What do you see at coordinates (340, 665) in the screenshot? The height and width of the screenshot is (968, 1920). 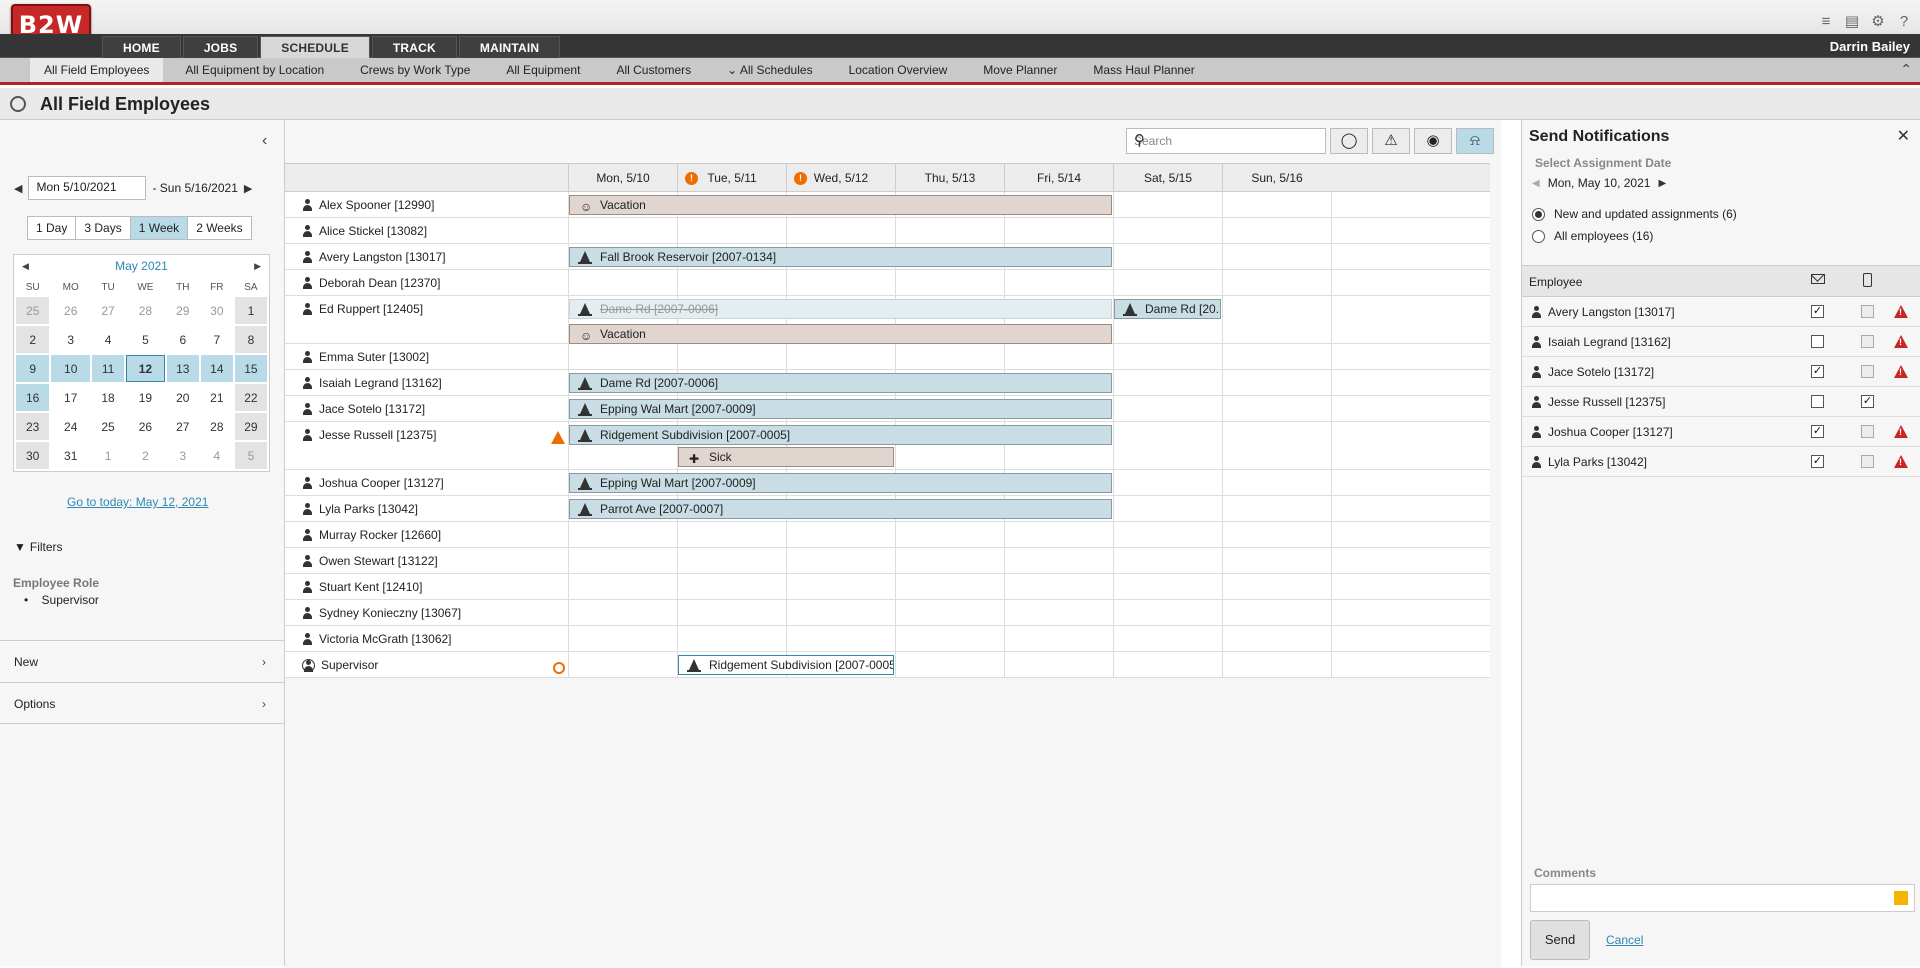 I see `employee-name: Supervisor` at bounding box center [340, 665].